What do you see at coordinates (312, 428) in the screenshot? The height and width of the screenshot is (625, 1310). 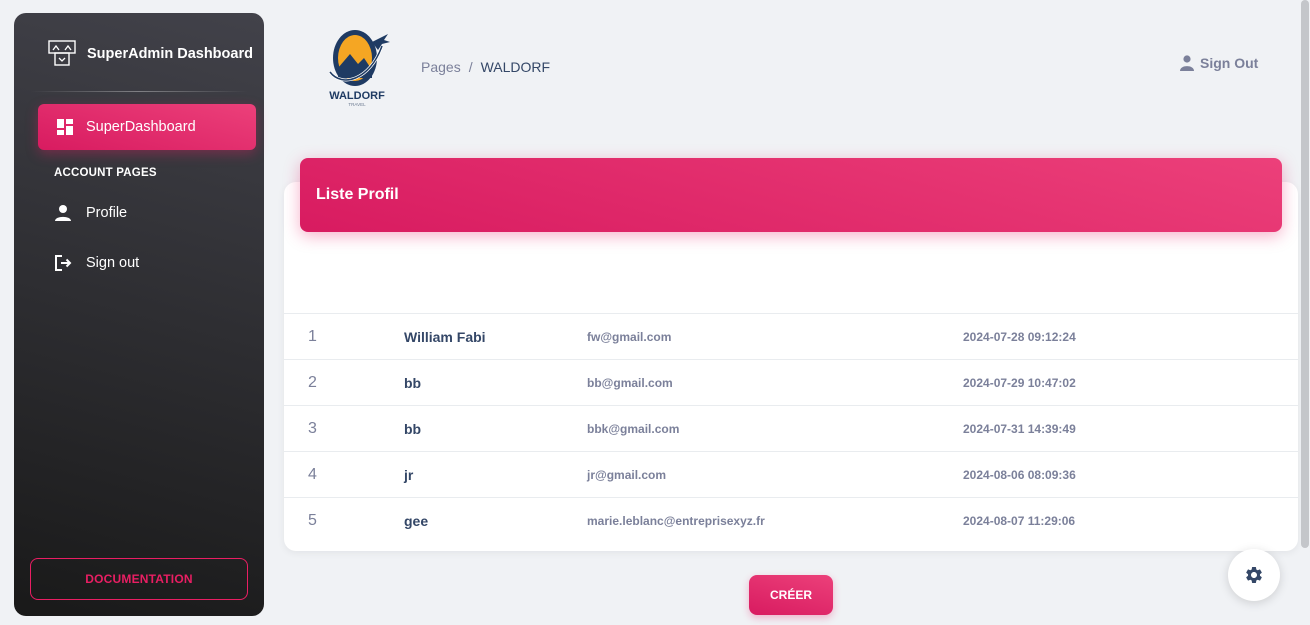 I see `row-number: 3` at bounding box center [312, 428].